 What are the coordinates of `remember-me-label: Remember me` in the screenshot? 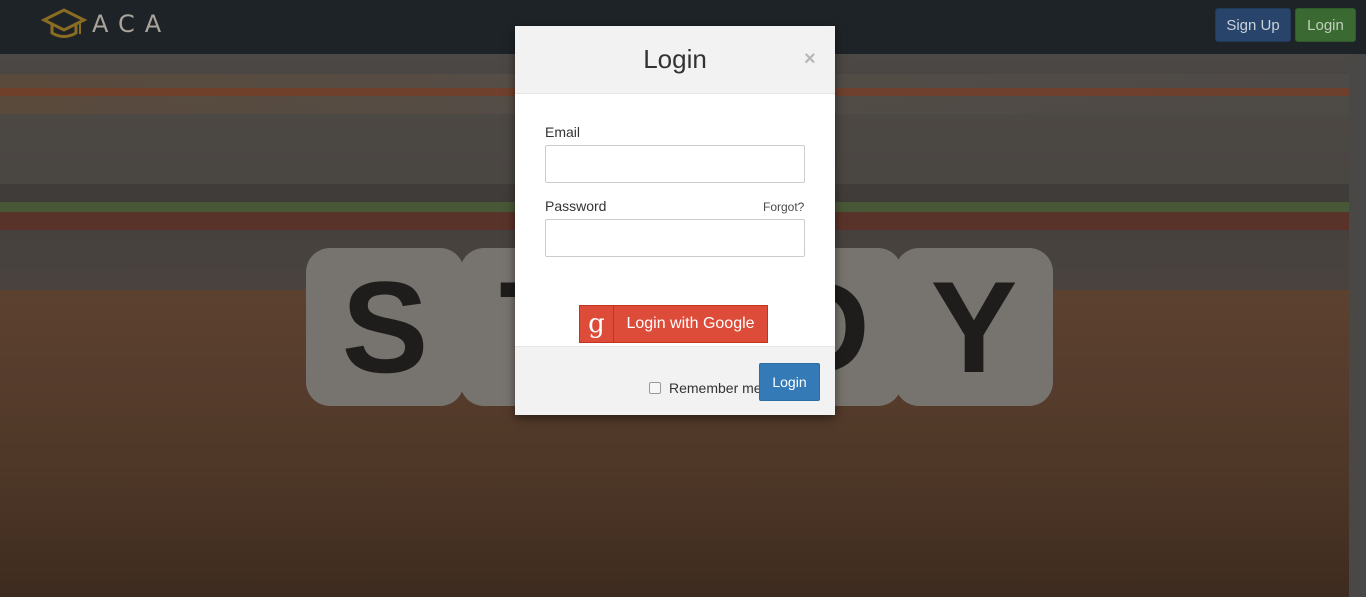 It's located at (715, 388).